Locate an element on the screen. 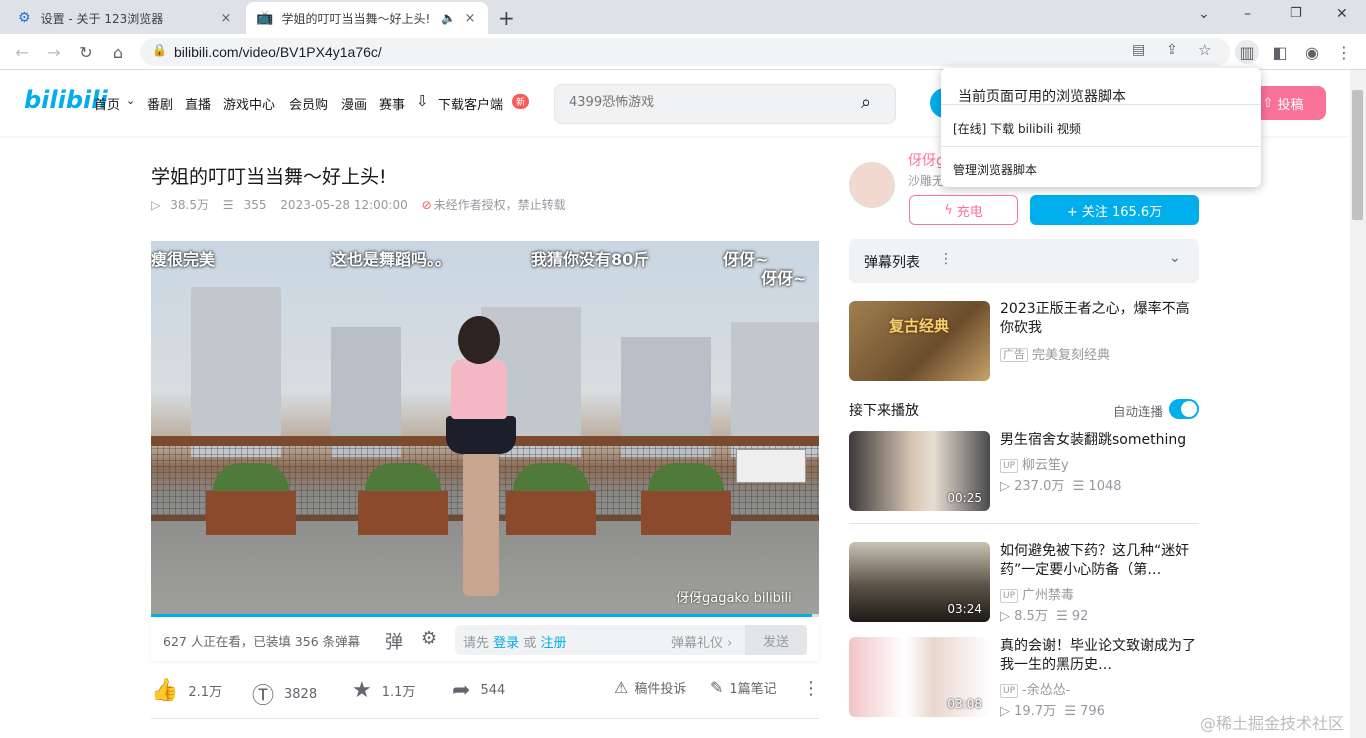  sign is located at coordinates (771, 466).